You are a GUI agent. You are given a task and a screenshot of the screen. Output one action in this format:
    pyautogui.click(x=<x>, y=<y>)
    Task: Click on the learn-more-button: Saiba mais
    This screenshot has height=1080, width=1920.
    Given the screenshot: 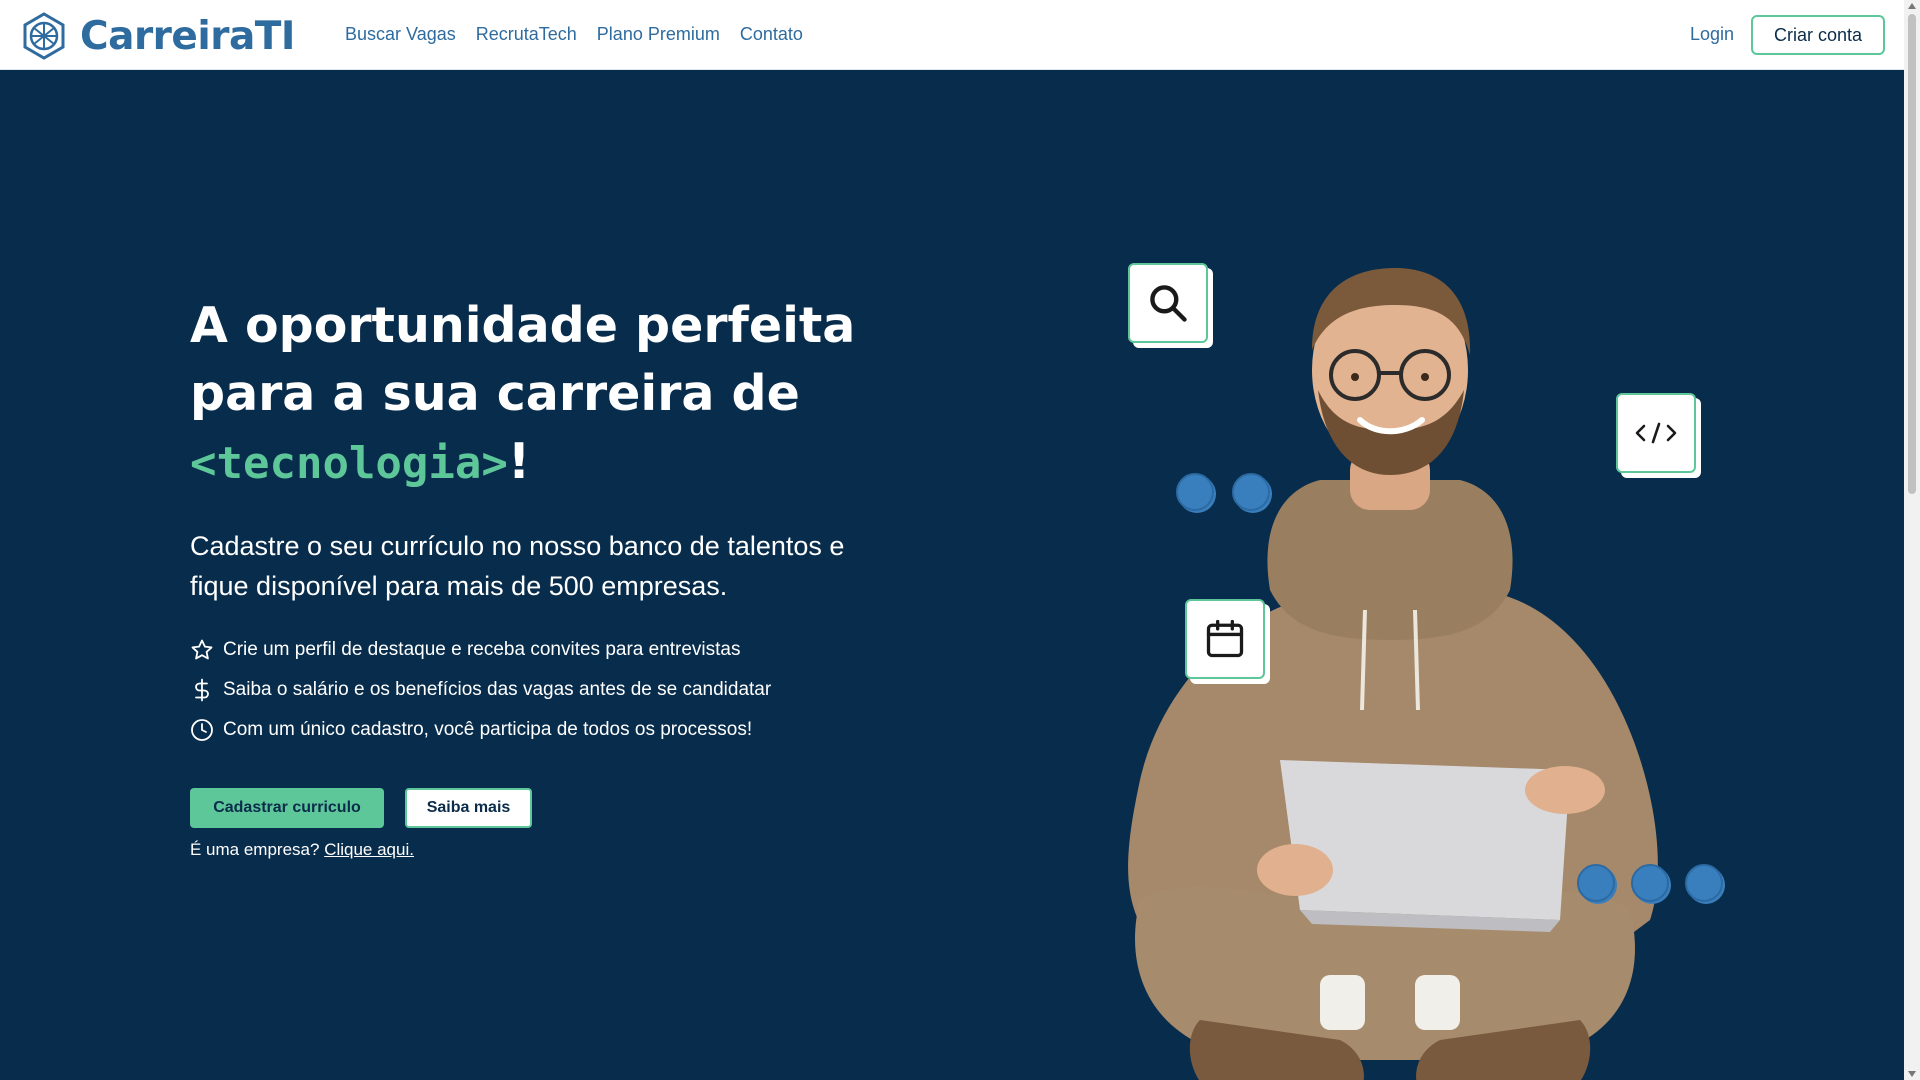 What is the action you would take?
    pyautogui.click(x=468, y=808)
    